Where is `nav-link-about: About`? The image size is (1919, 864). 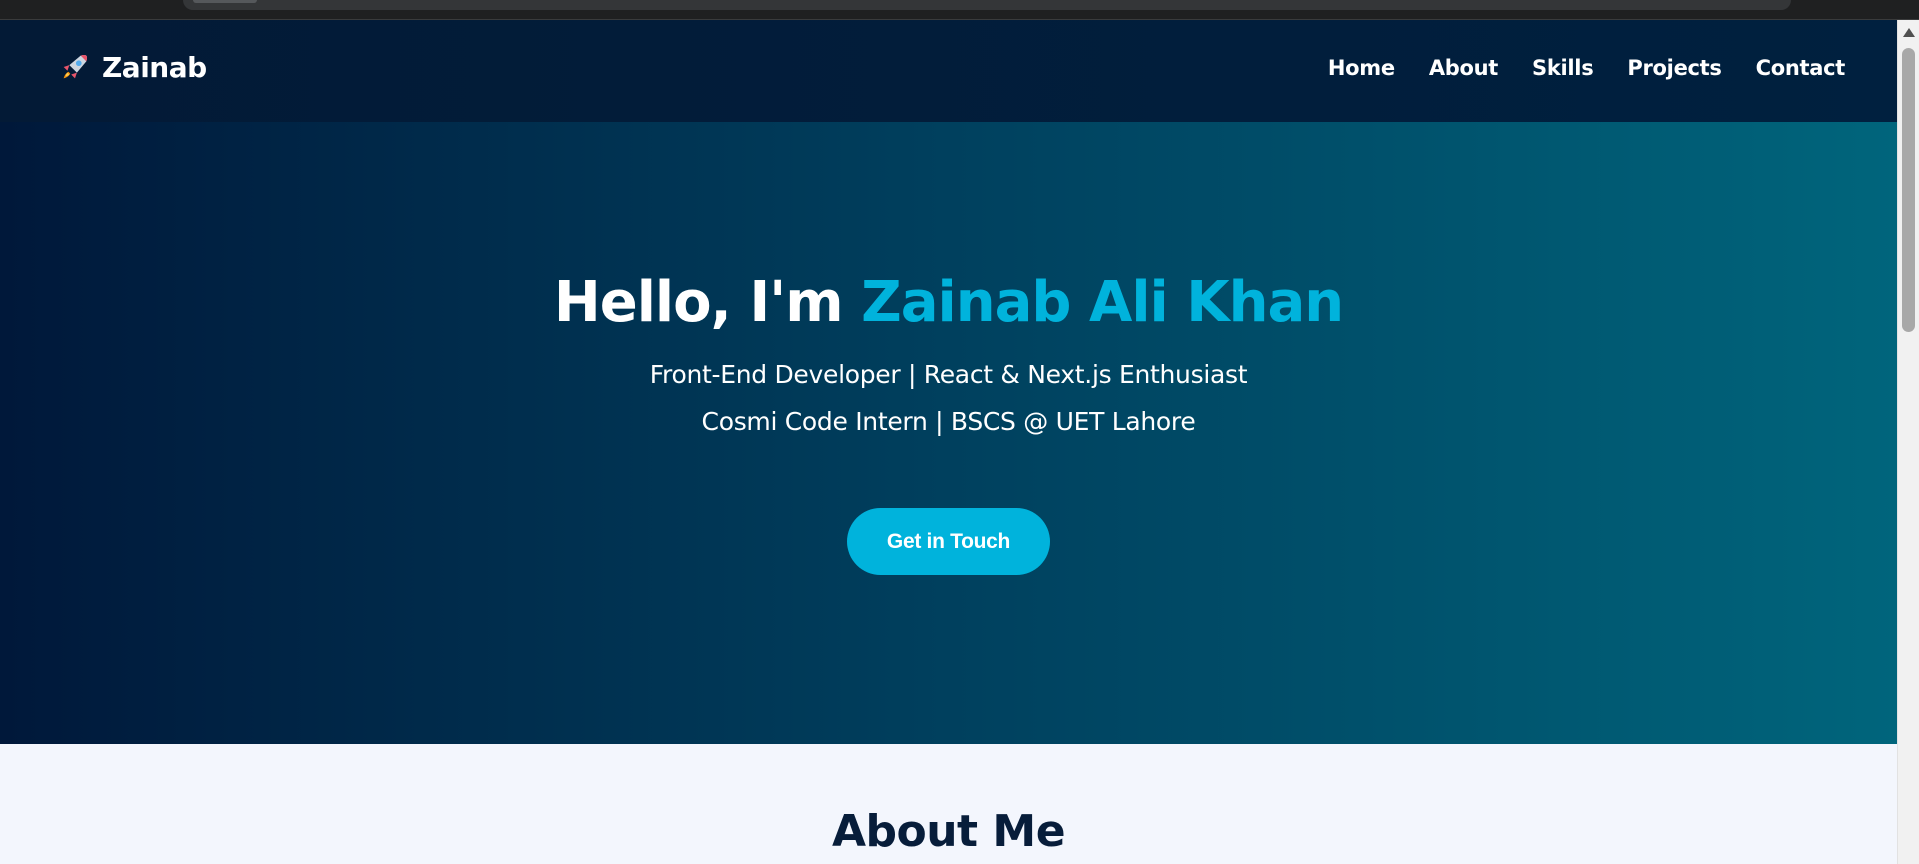
nav-link-about: About is located at coordinates (1464, 68).